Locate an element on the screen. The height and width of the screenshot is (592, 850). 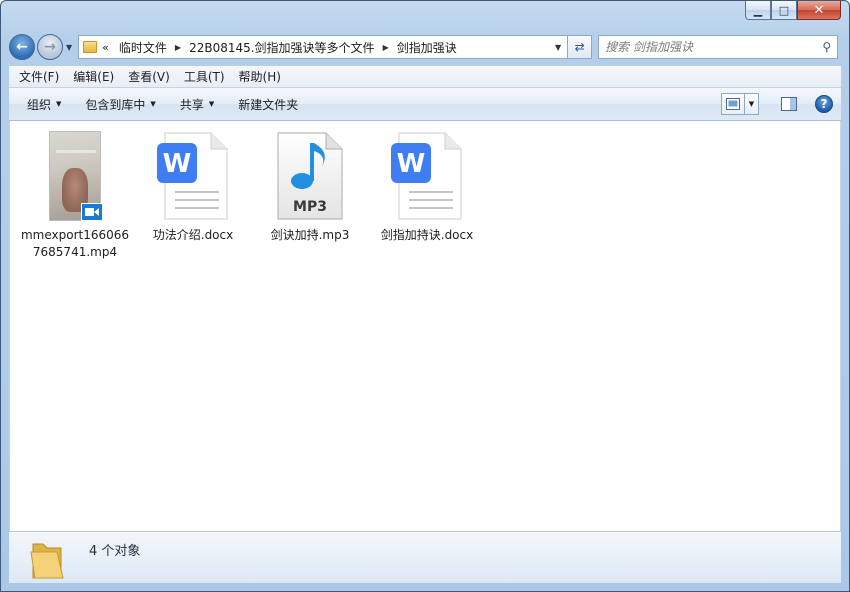
address-bar: « 临时文件 ▶ 22B08145.剑指加强诀等多个文件 ▶ 剑指加强诀 ▼ is located at coordinates (323, 47).